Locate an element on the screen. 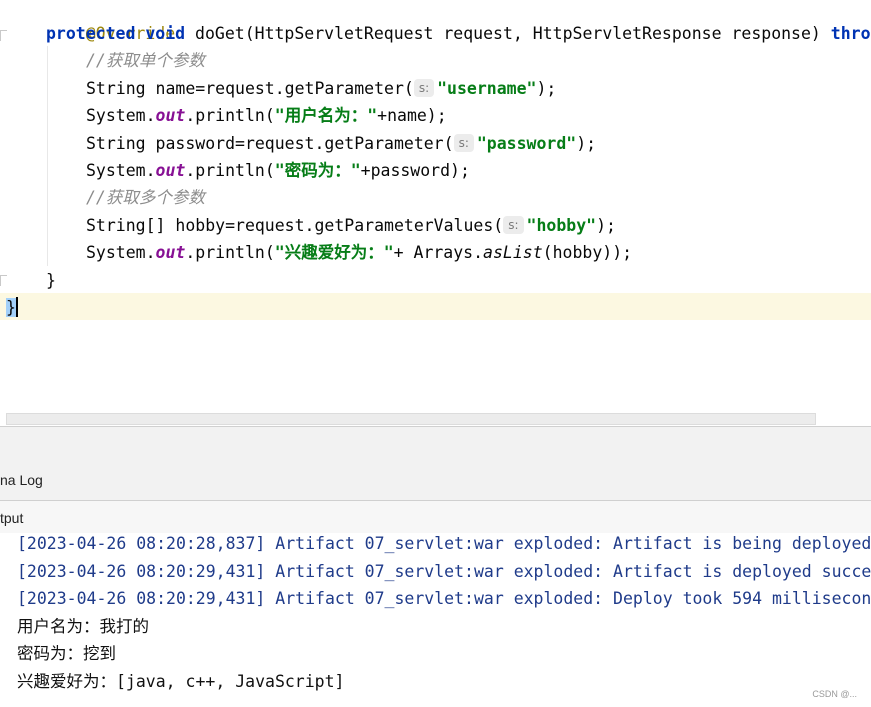 This screenshot has height=707, width=871. tab-output: tput is located at coordinates (11, 518).